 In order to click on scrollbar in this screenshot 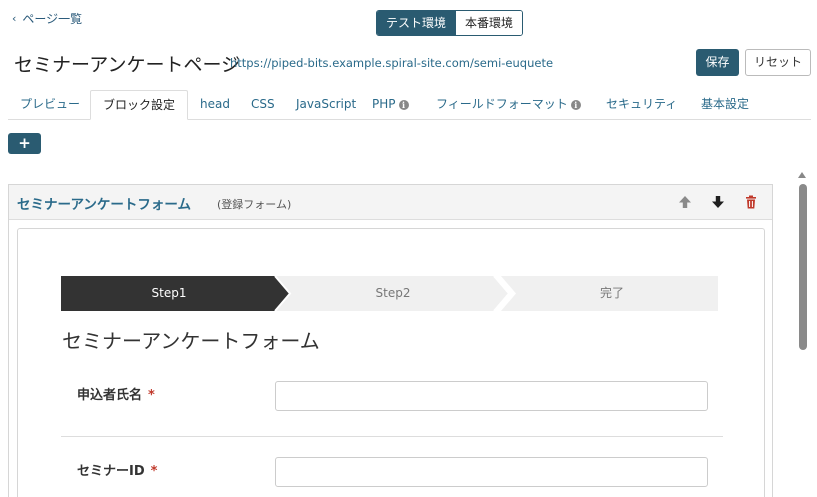, I will do `click(803, 331)`.